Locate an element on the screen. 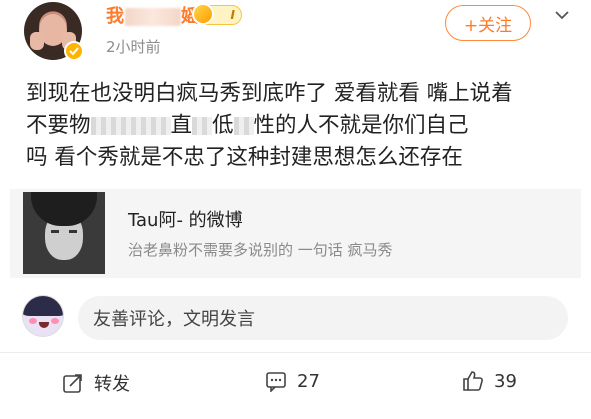  card-title: Tau阿- 的微博 is located at coordinates (185, 220).